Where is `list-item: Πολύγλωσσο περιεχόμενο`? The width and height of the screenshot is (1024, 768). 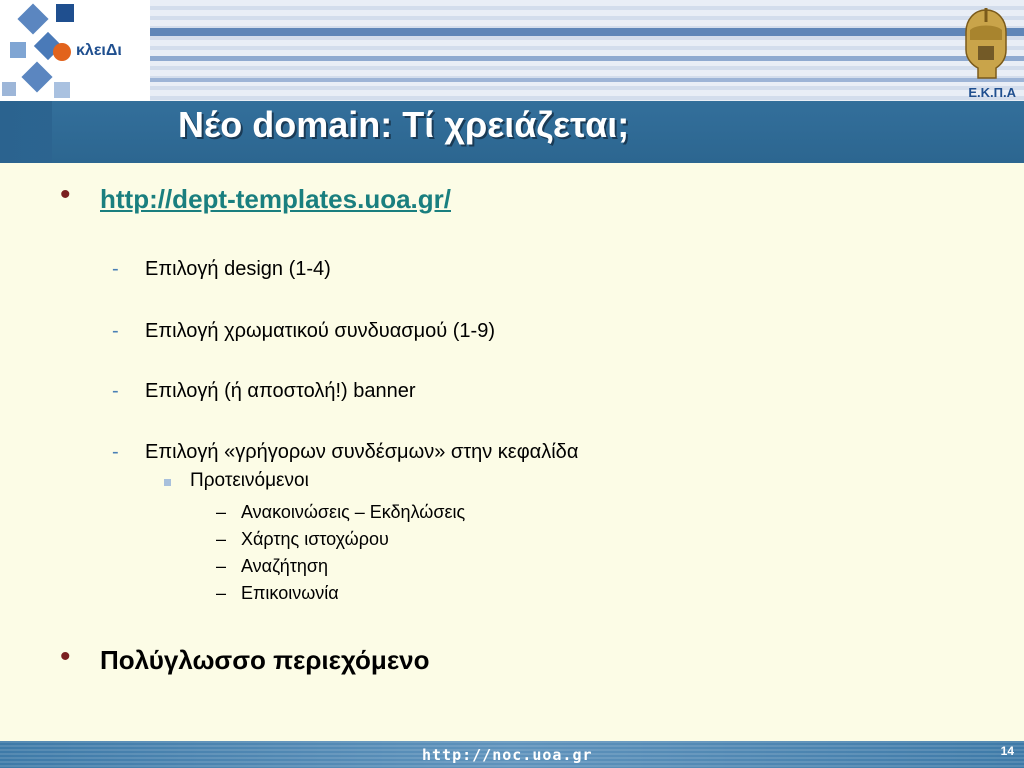 list-item: Πολύγλωσσο περιεχόμενο is located at coordinates (265, 660).